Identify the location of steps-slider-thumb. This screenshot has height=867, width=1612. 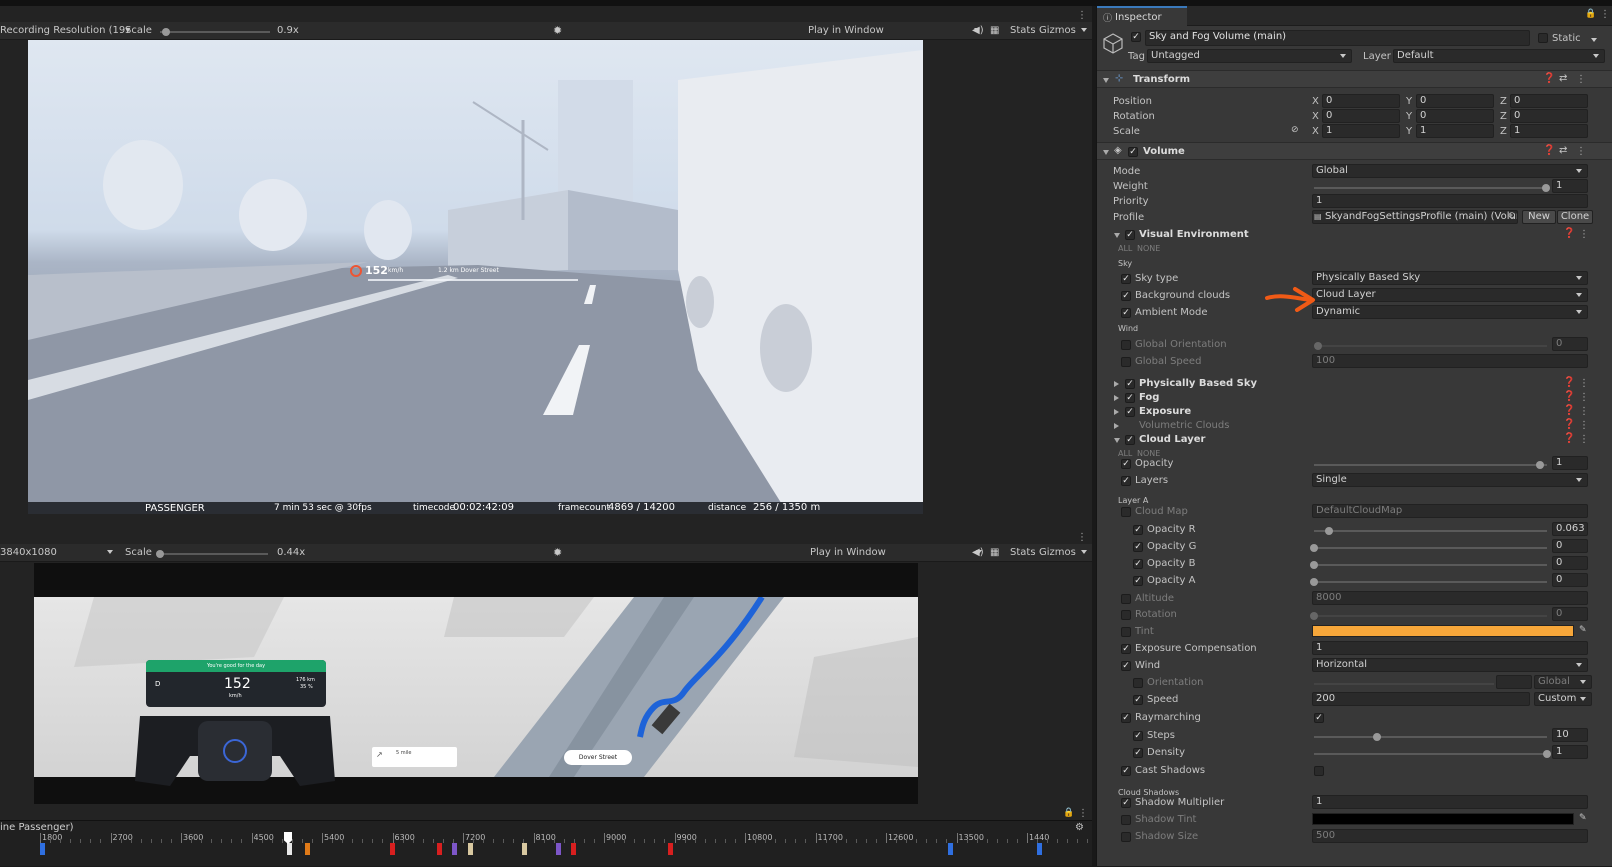
(1376, 737).